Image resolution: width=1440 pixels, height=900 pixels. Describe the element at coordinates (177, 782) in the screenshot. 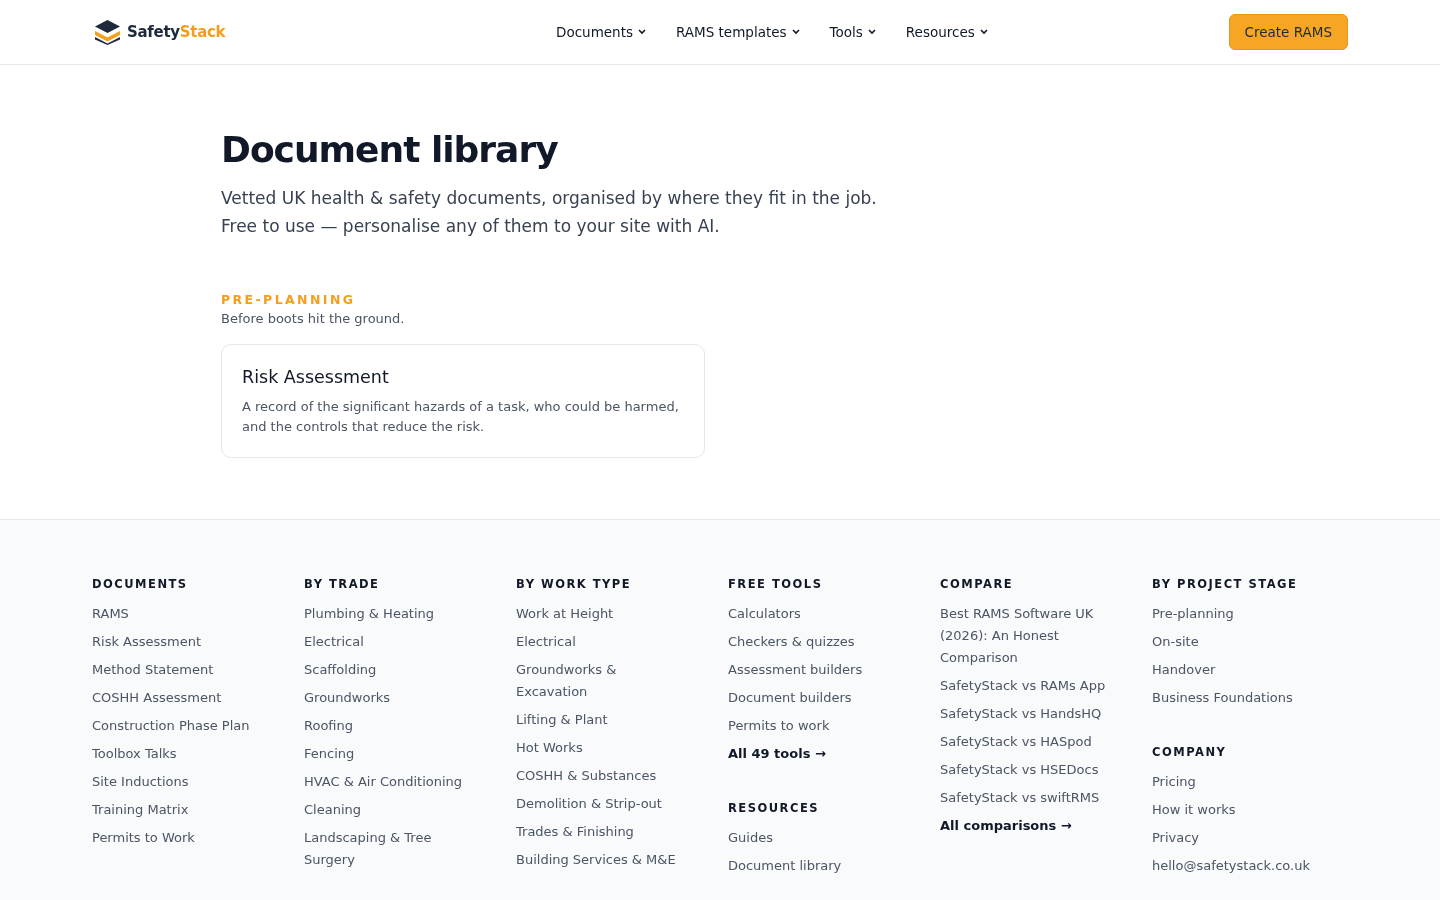

I see `footer-link: Site Inductions` at that location.